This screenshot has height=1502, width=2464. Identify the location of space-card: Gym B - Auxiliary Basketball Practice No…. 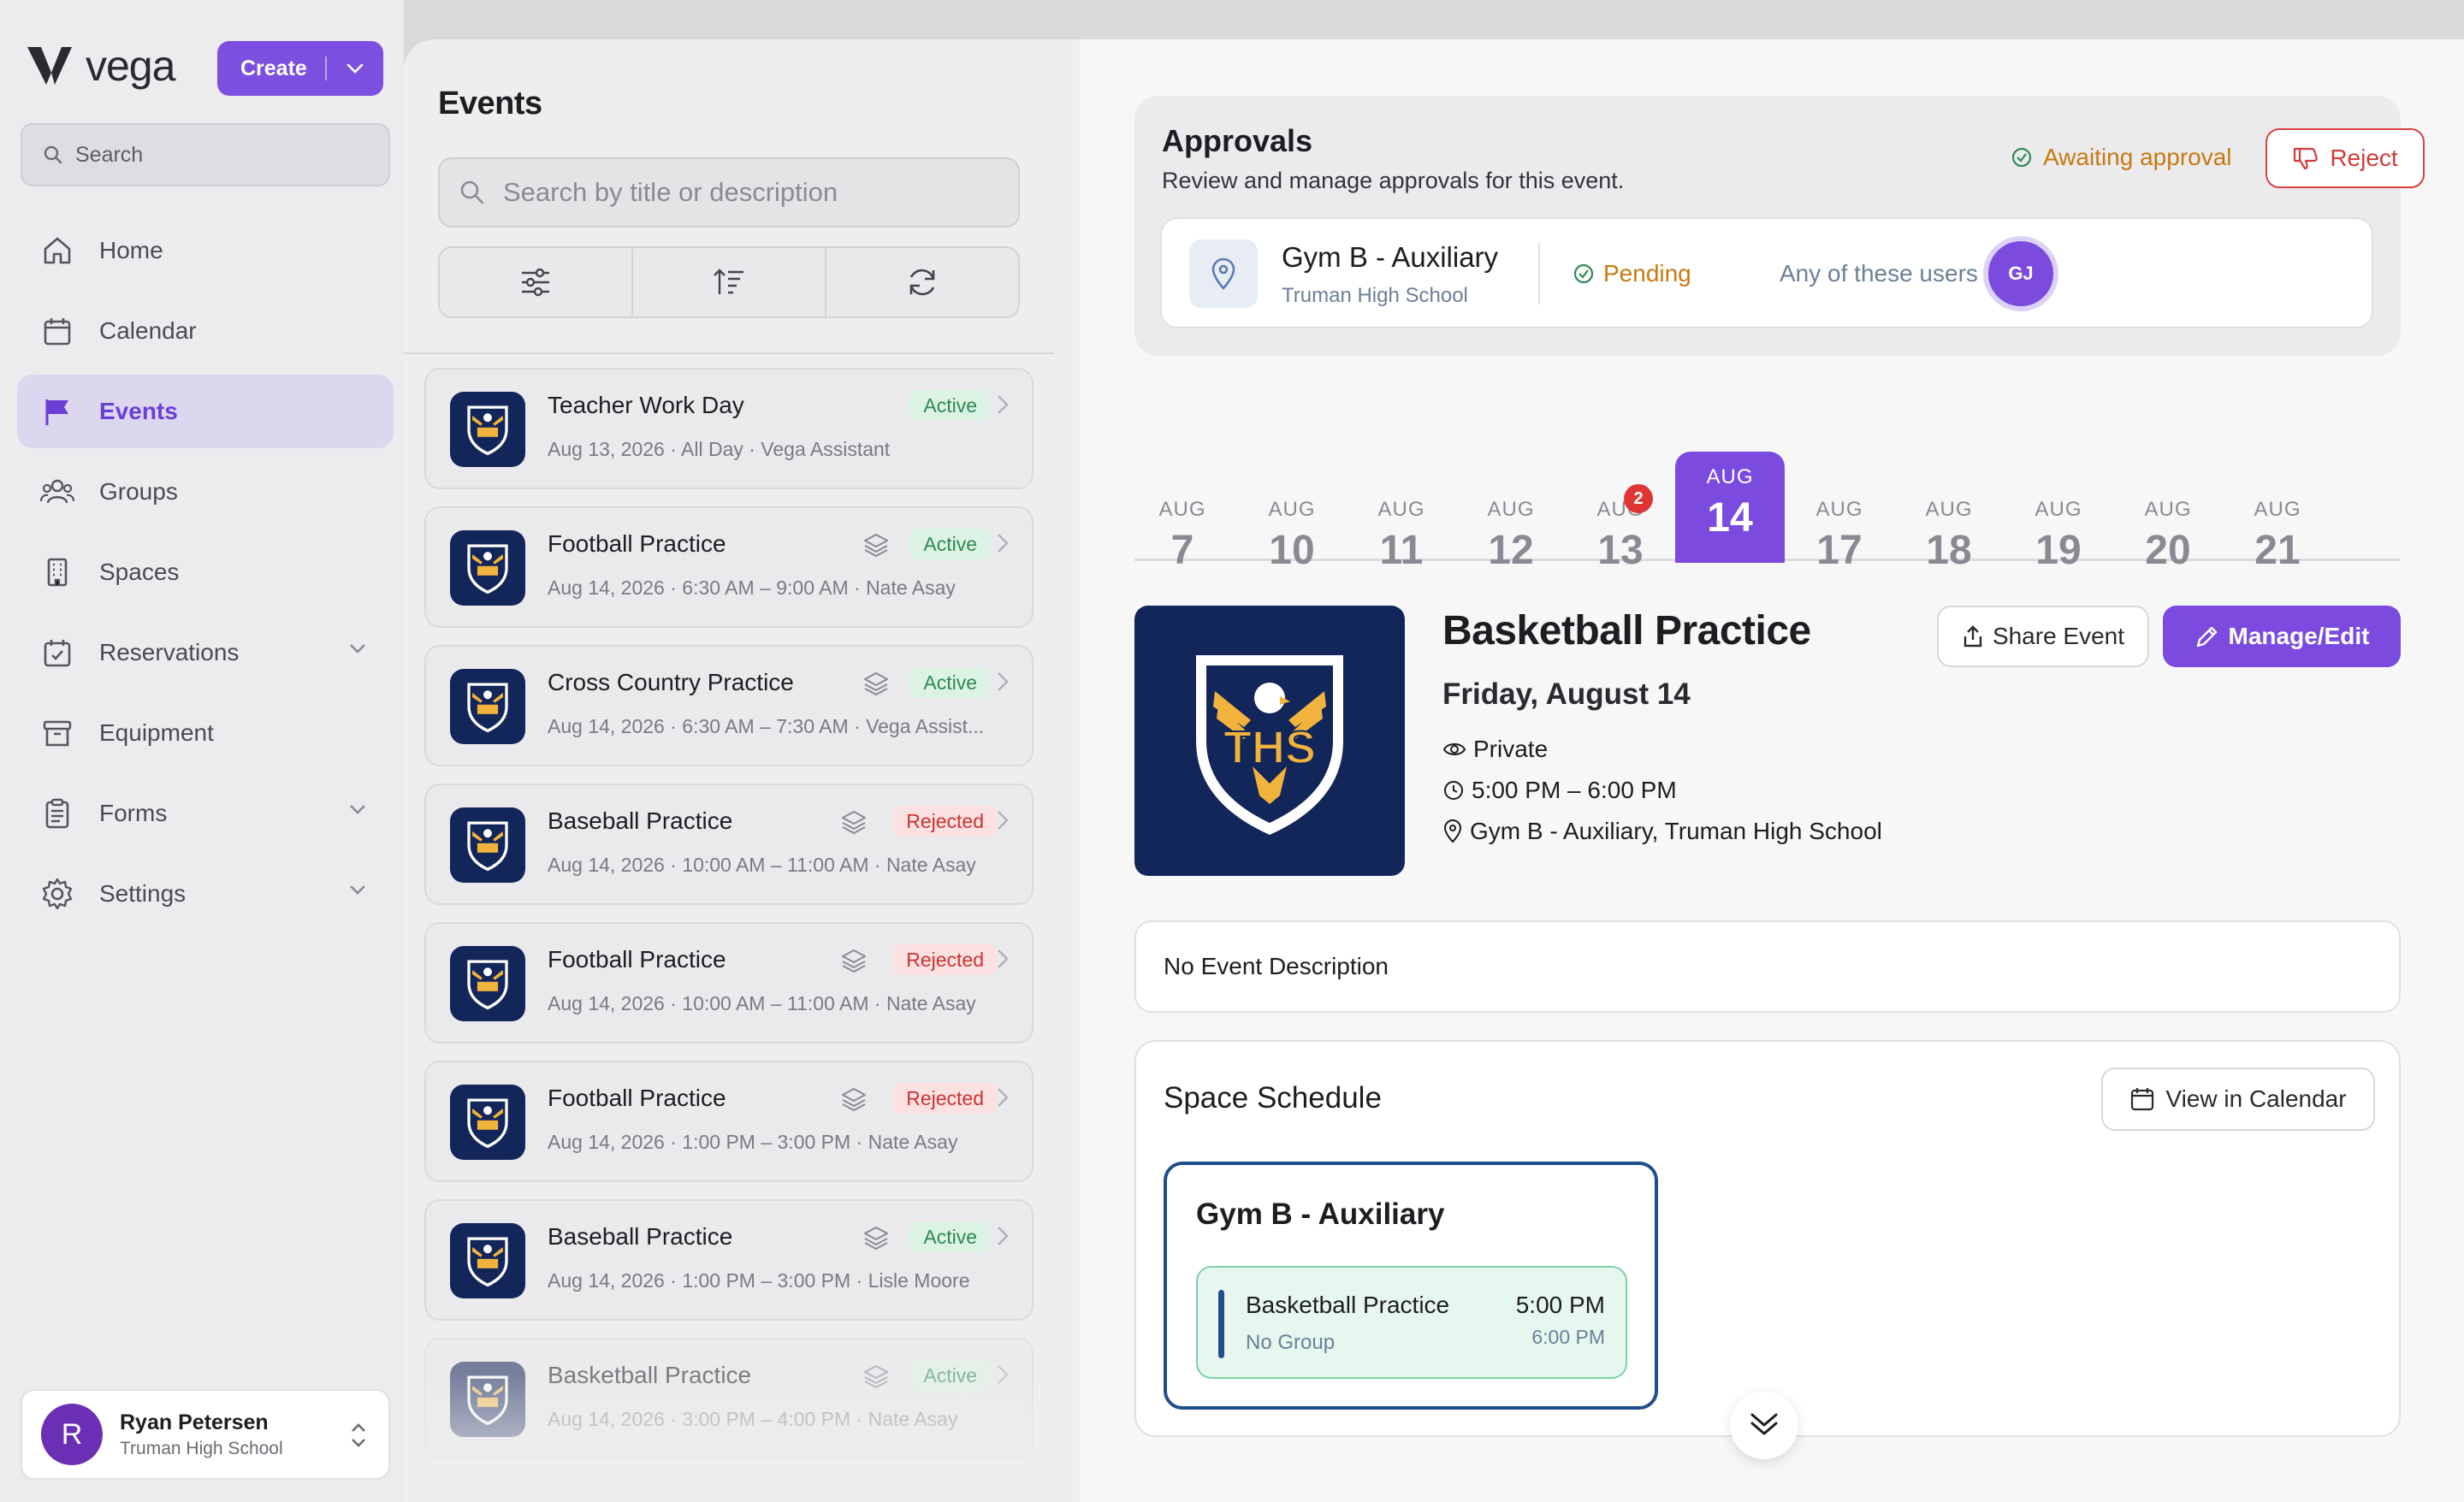
(1411, 1286).